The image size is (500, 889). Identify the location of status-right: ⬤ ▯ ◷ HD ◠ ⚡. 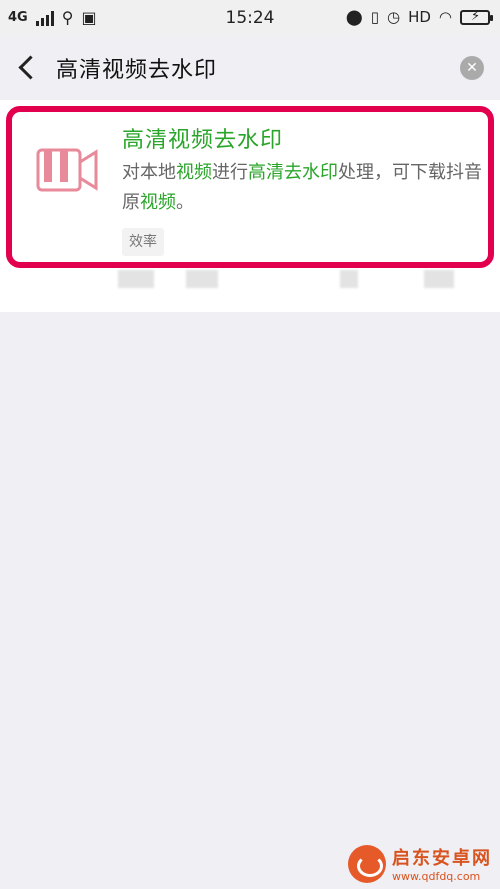
(419, 17).